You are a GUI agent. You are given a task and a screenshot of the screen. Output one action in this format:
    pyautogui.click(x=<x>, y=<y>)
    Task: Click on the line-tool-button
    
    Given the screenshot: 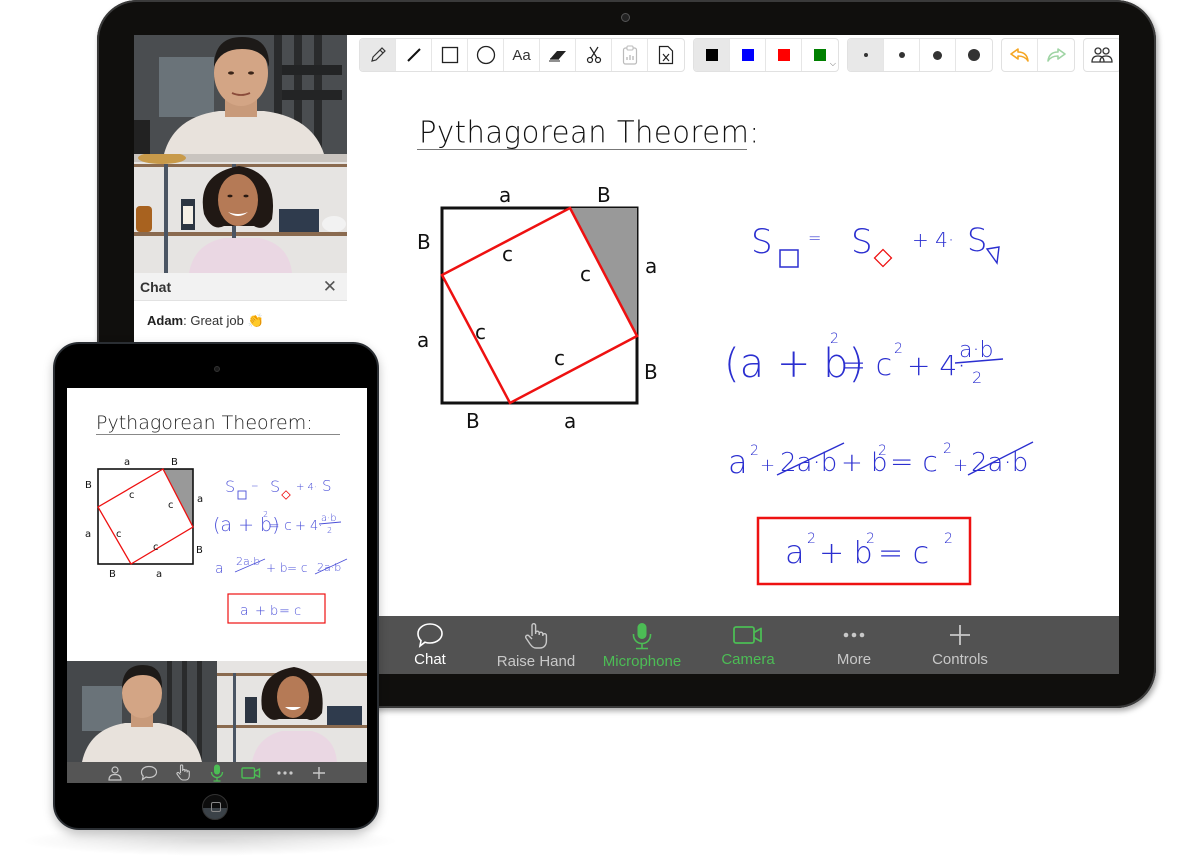 What is the action you would take?
    pyautogui.click(x=414, y=55)
    